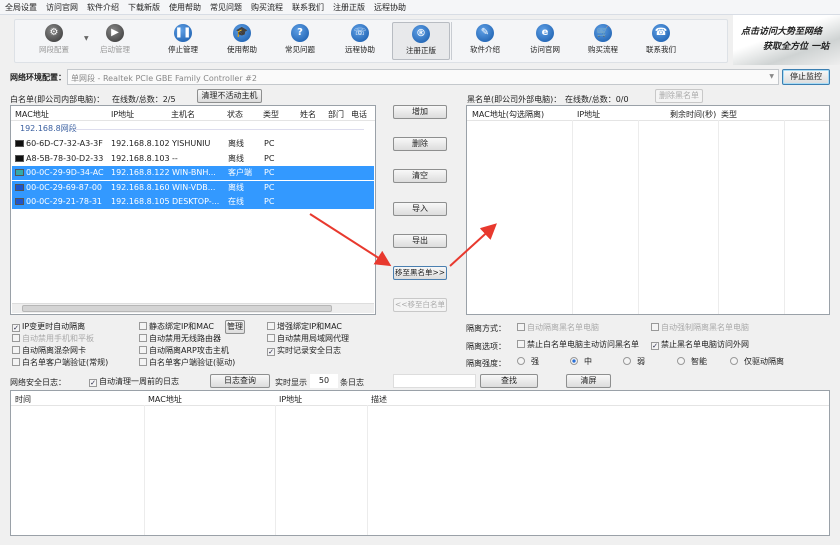 The width and height of the screenshot is (840, 545). Describe the element at coordinates (307, 6) in the screenshot. I see `menu-item: 联系我们` at that location.